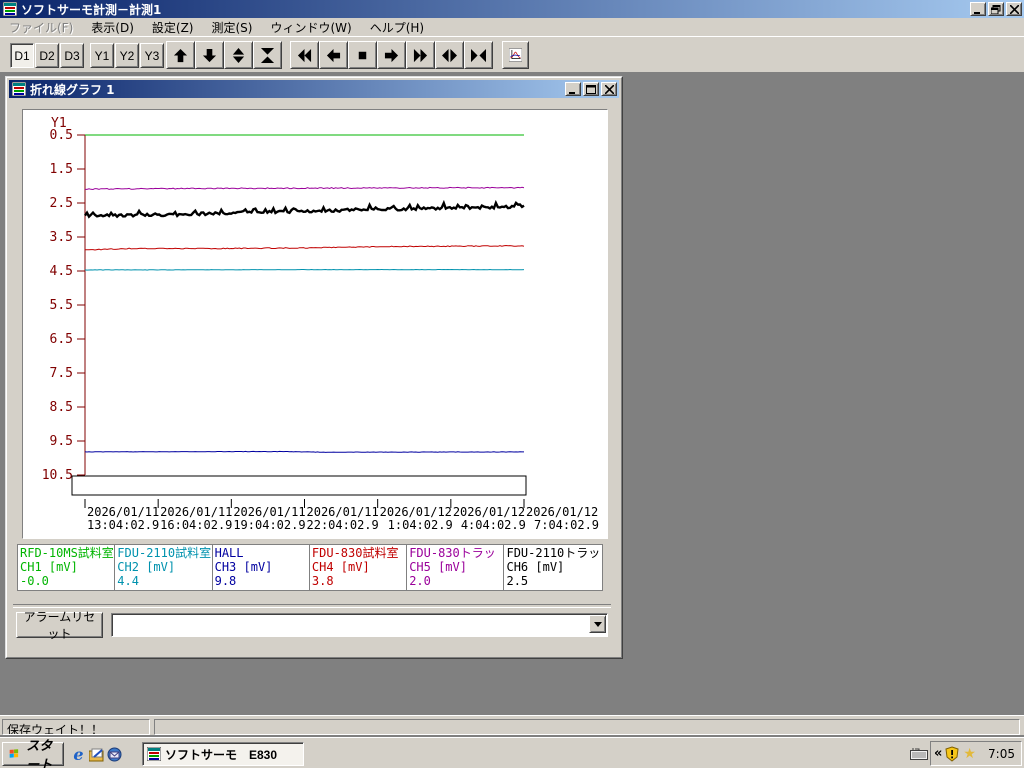 This screenshot has height=768, width=1024. I want to click on minimize-icon, so click(572, 92).